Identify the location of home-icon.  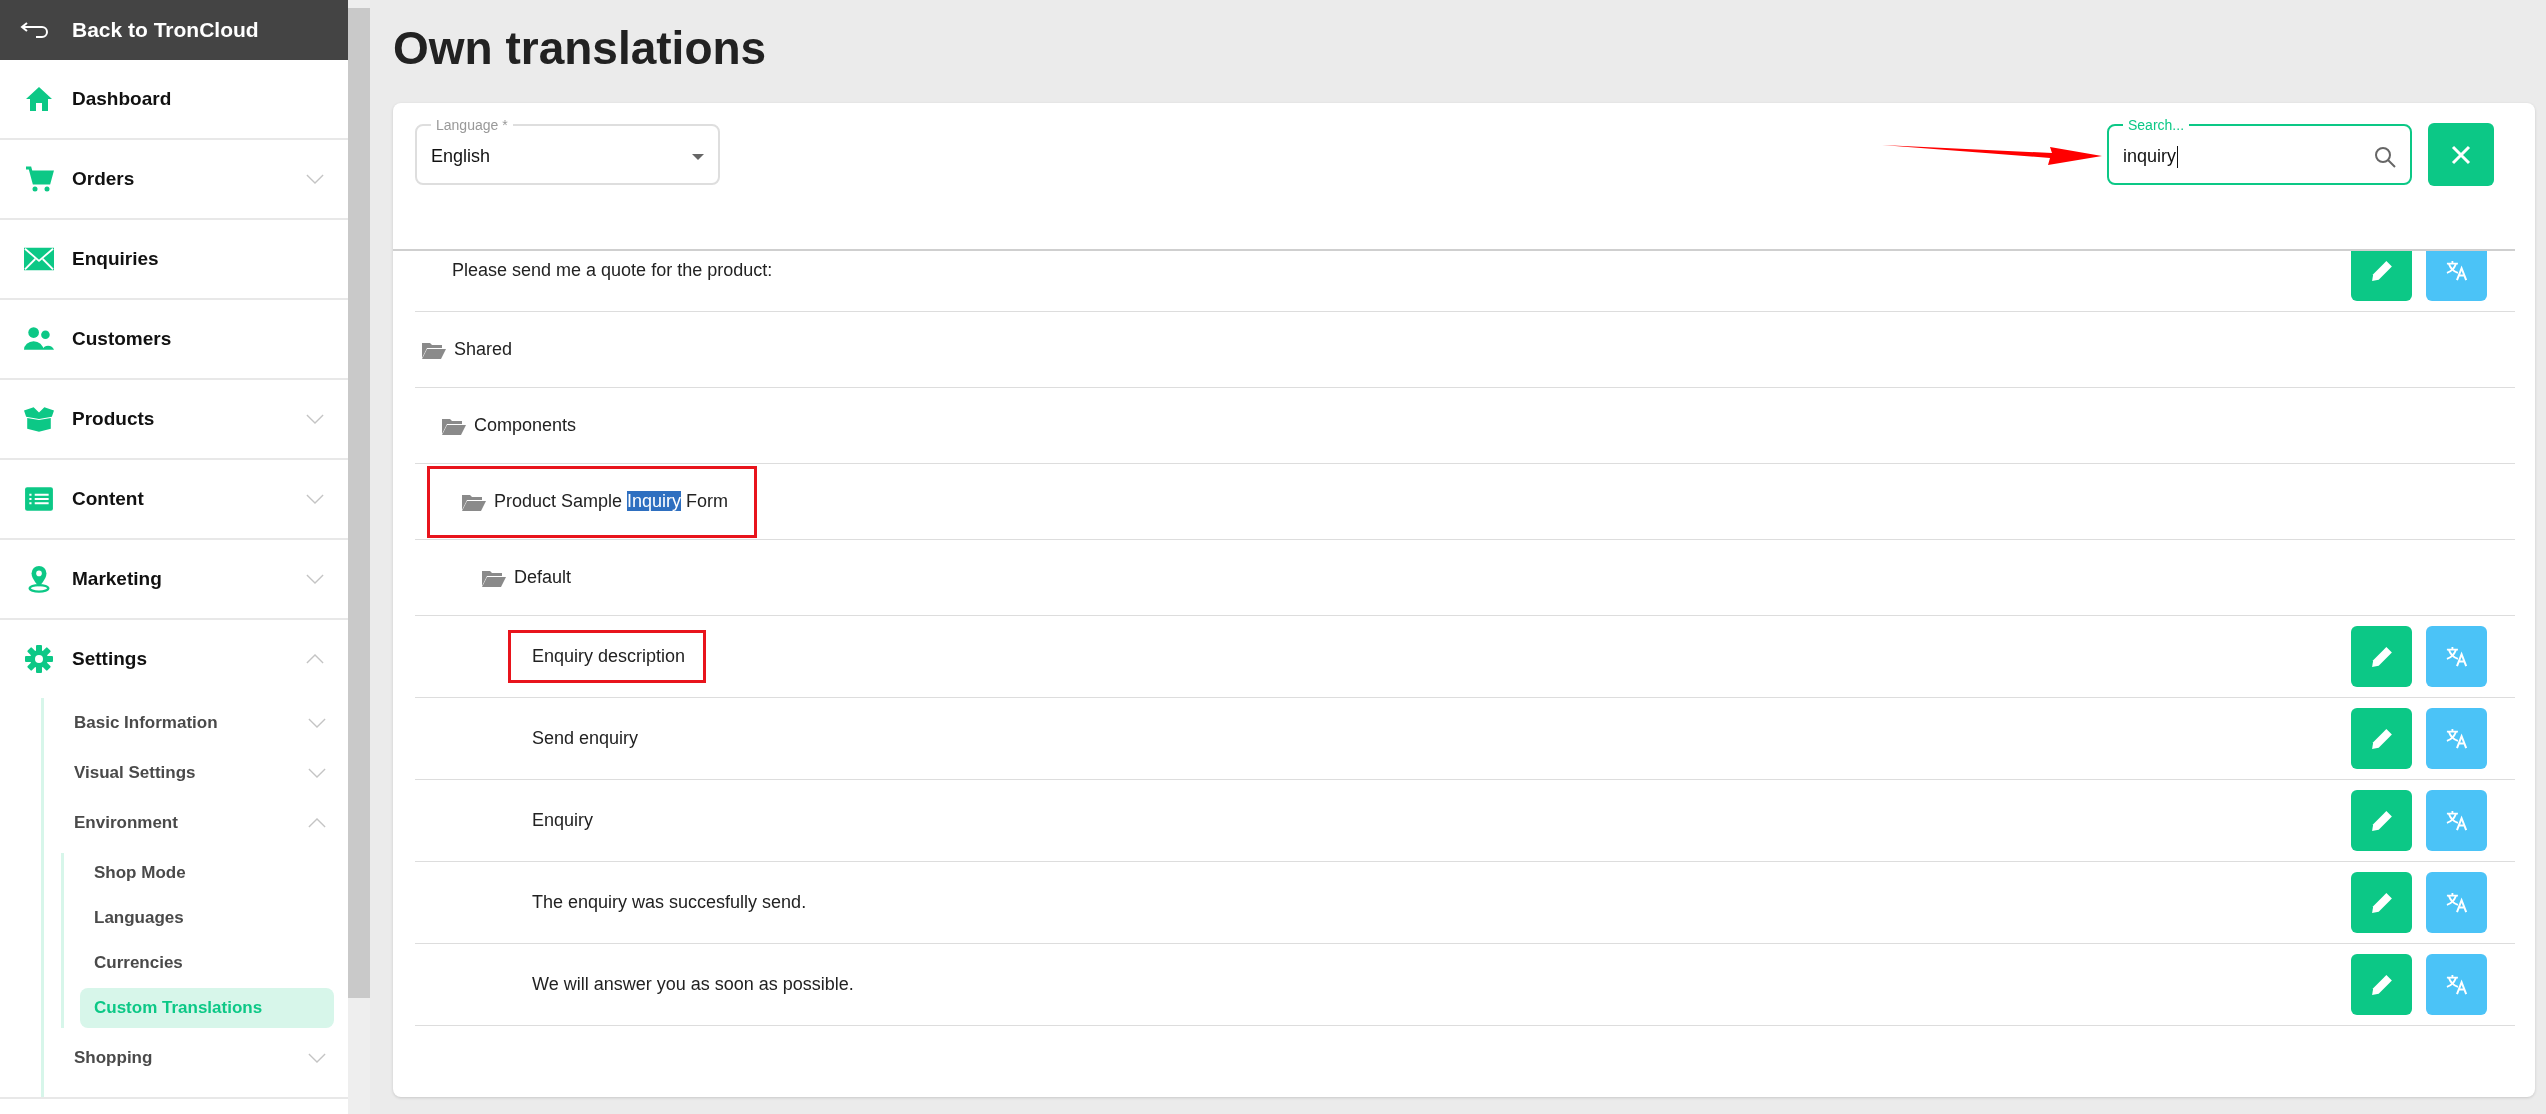
(39, 99).